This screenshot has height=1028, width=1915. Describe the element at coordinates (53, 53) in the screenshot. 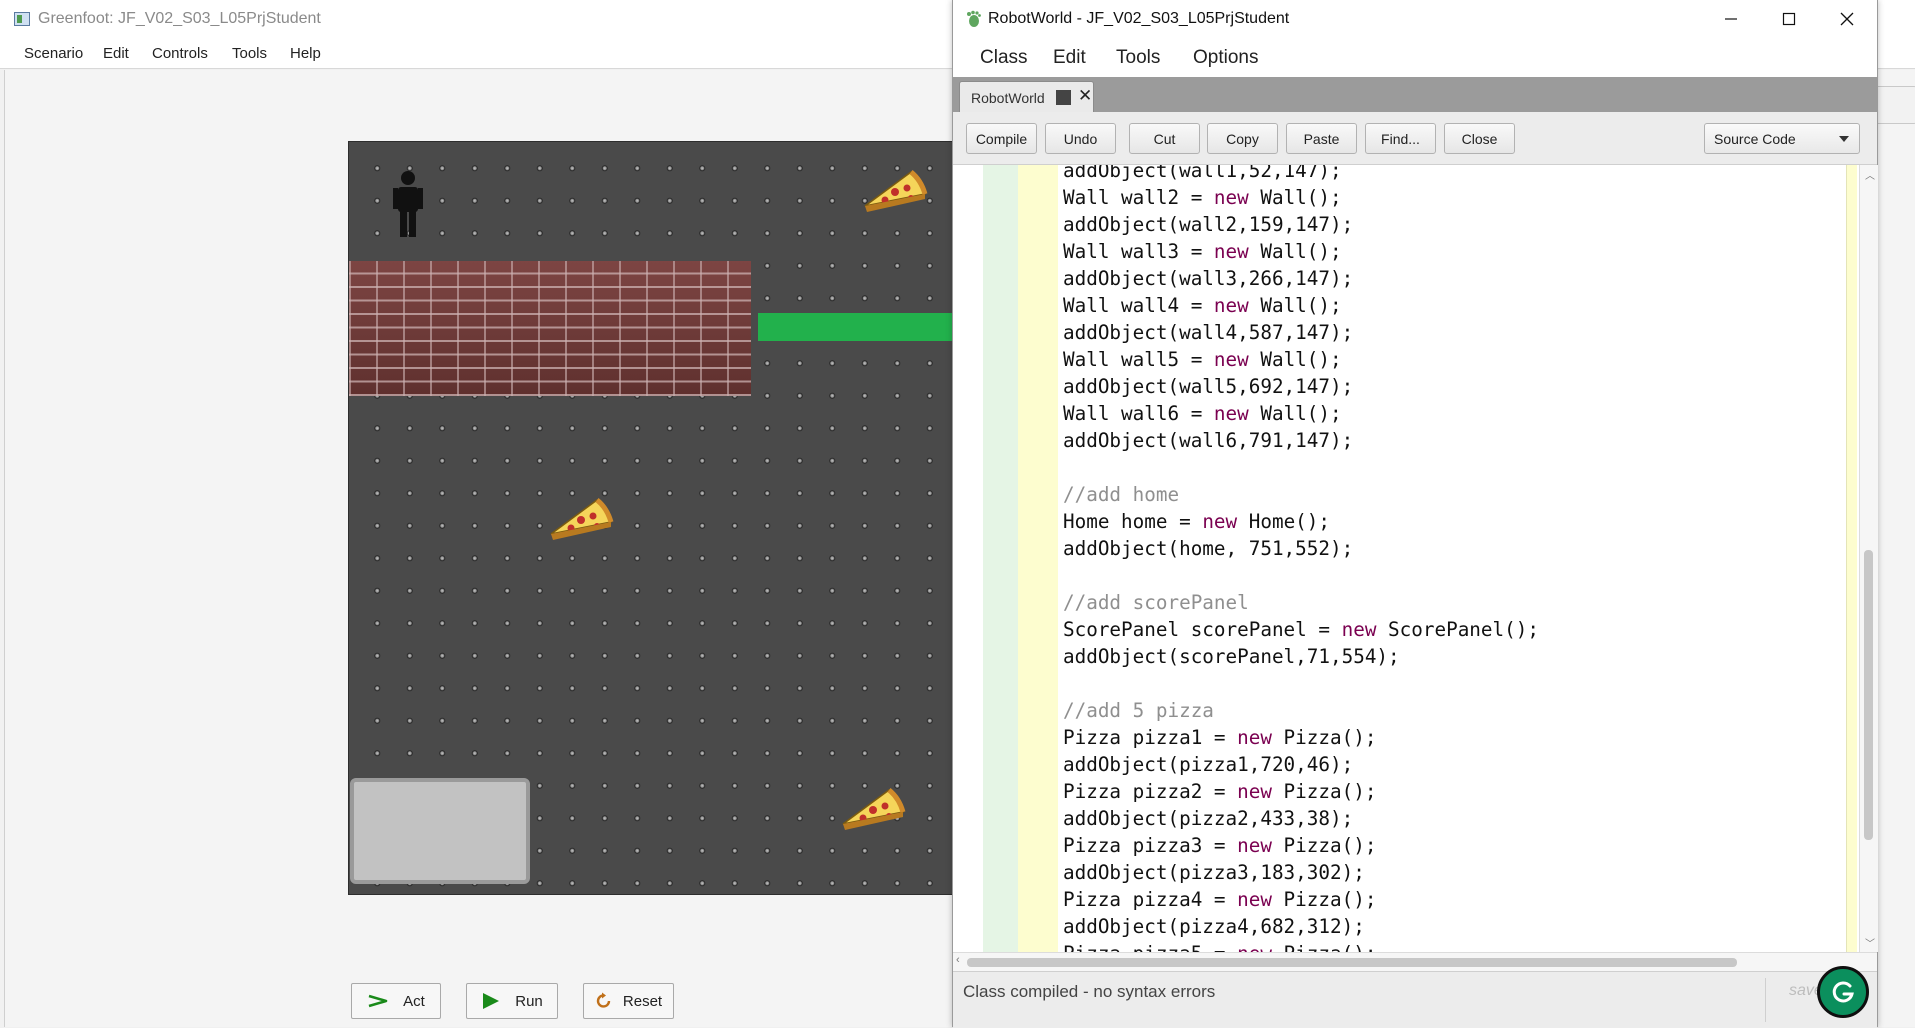

I see `menu-scenario: Scenario` at that location.